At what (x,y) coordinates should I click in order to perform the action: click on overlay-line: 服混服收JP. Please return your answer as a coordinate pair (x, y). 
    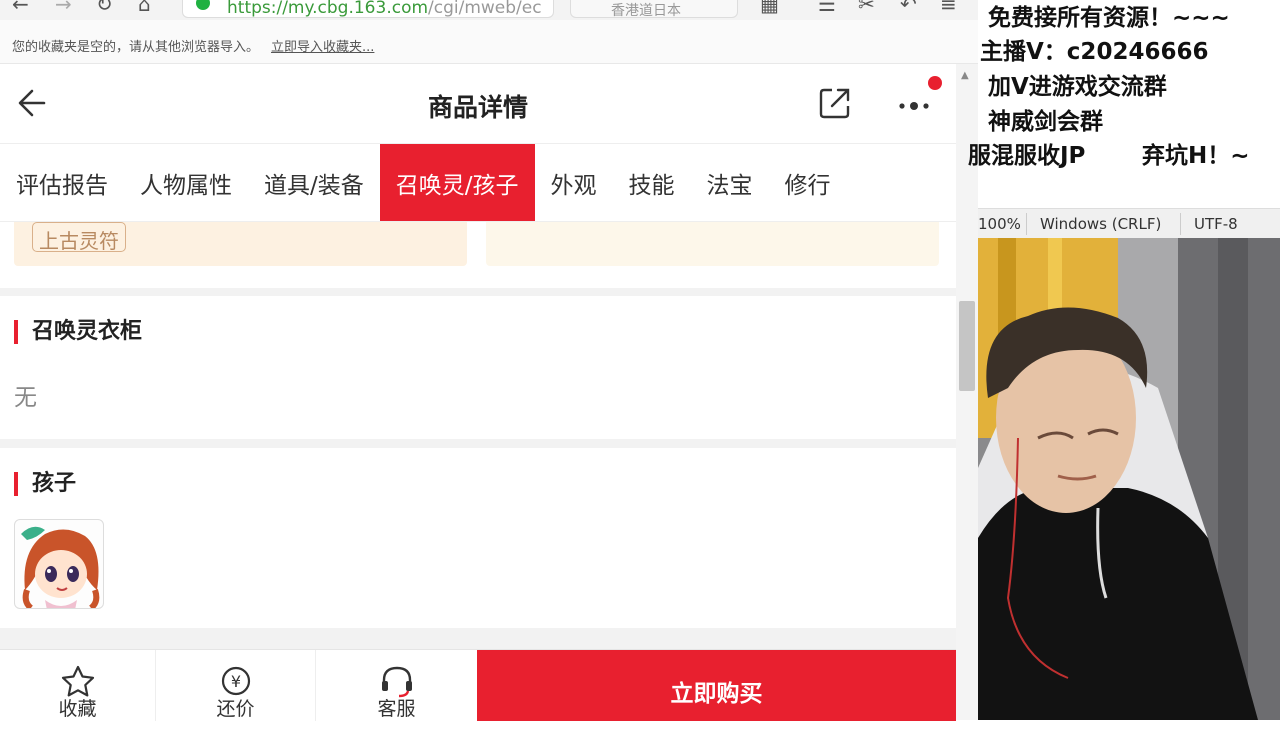
    Looking at the image, I should click on (1027, 156).